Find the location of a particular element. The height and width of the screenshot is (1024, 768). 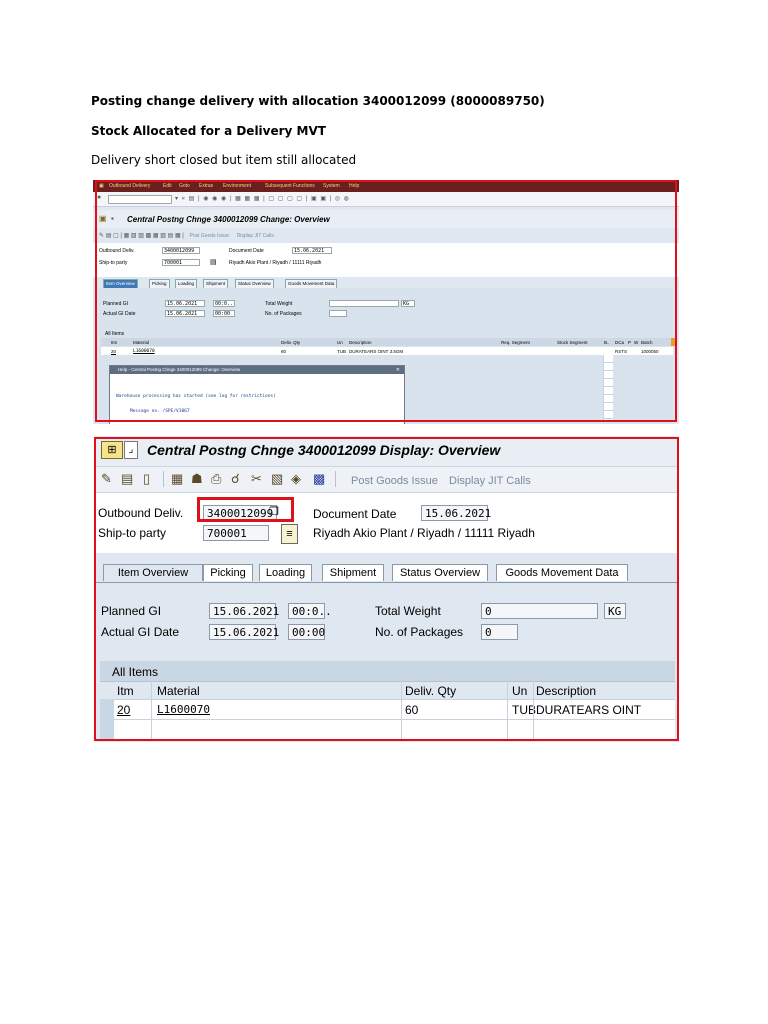

tab-goods-movement-data: Goods Movement Data is located at coordinates (562, 572).